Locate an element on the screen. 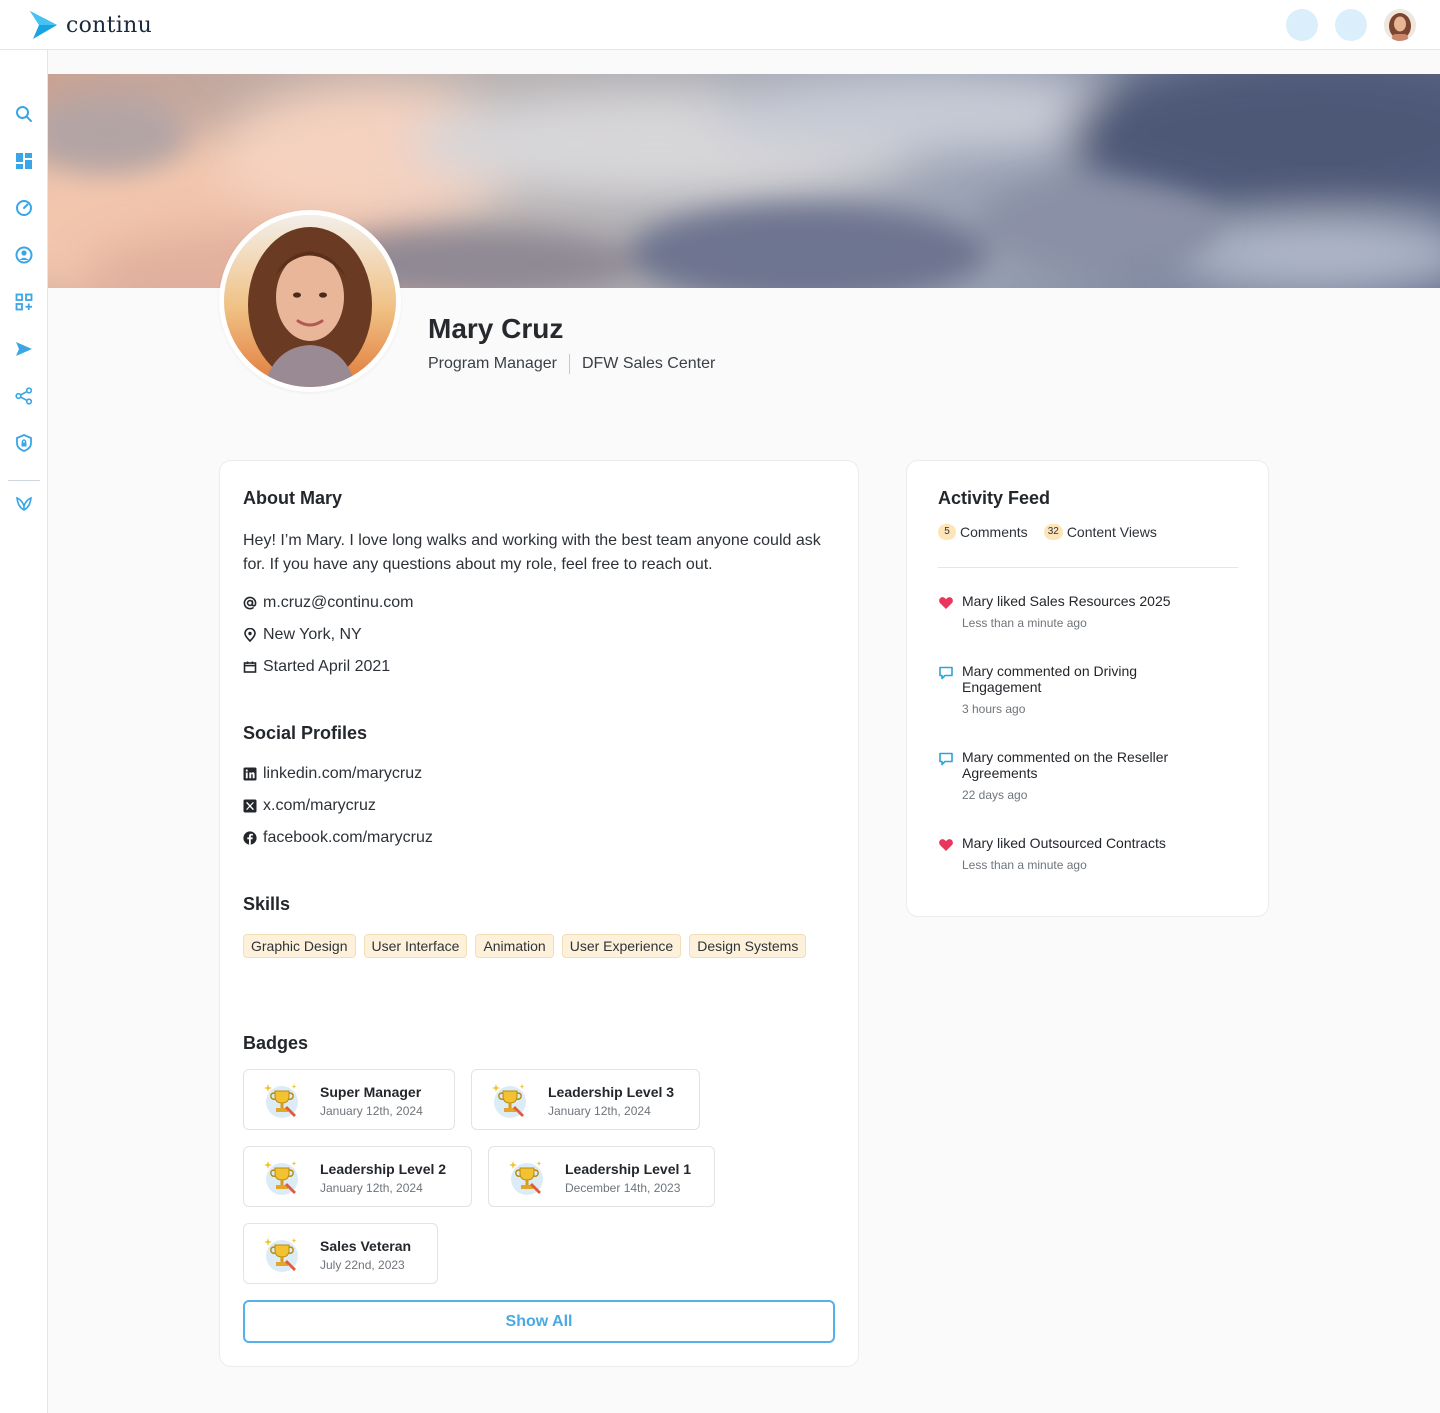 The height and width of the screenshot is (1413, 1440). skill-chip: User Experience is located at coordinates (621, 946).